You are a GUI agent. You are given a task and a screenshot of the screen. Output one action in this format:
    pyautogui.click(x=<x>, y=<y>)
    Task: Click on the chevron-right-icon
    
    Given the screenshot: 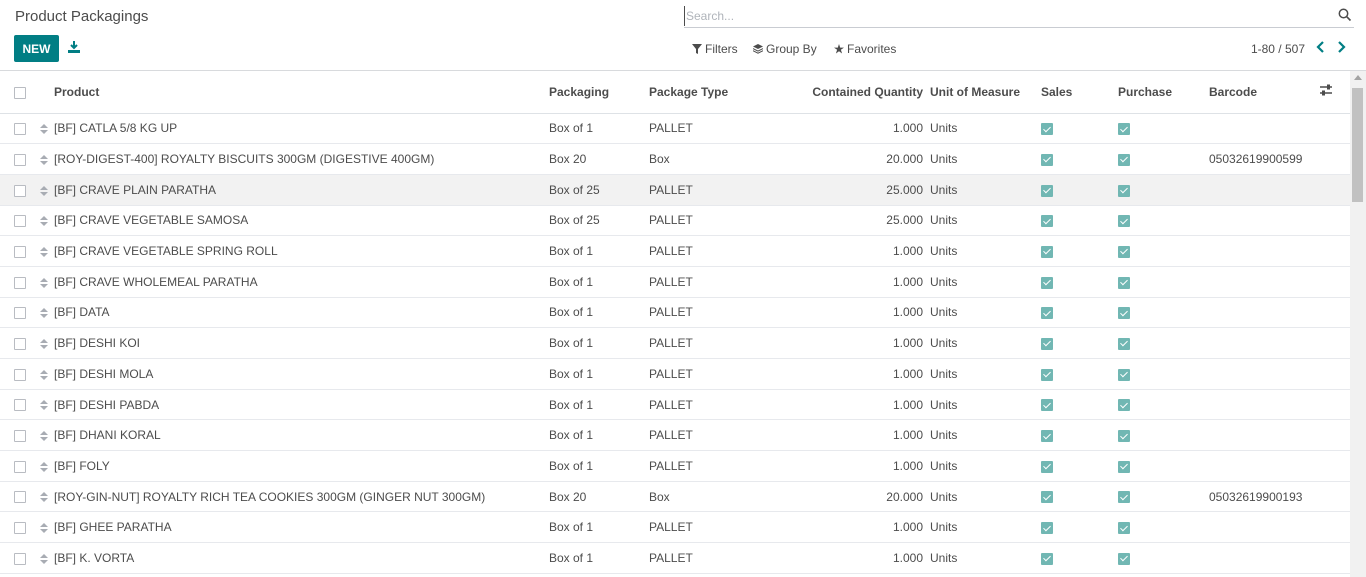 What is the action you would take?
    pyautogui.click(x=1341, y=47)
    